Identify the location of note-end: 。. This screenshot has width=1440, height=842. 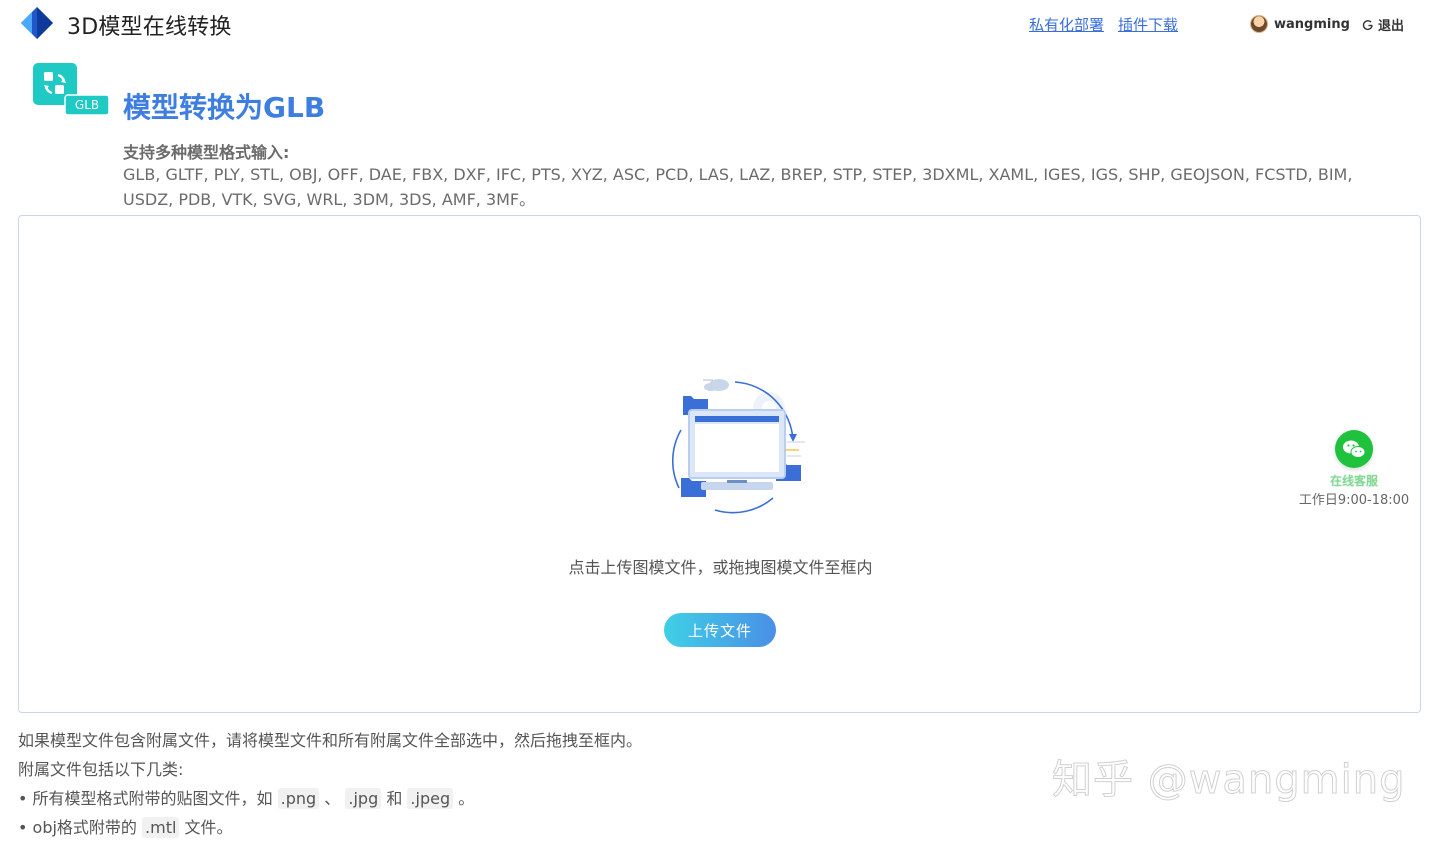
(466, 798).